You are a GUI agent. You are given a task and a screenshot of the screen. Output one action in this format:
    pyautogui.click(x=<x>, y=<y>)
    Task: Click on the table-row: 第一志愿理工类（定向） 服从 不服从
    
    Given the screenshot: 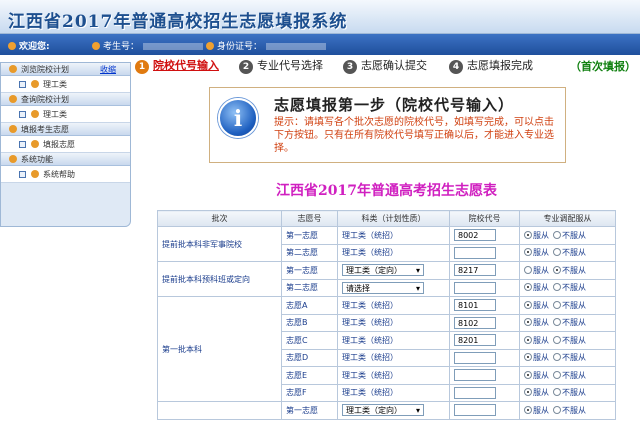 What is the action you would take?
    pyautogui.click(x=386, y=410)
    